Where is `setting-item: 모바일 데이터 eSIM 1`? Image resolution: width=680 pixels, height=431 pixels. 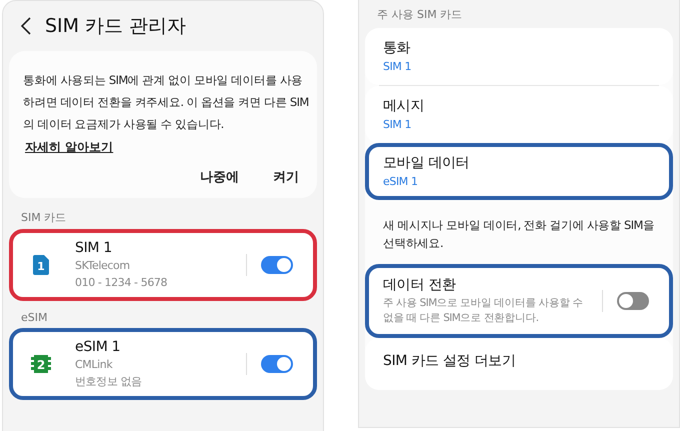
setting-item: 모바일 데이터 eSIM 1 is located at coordinates (519, 171).